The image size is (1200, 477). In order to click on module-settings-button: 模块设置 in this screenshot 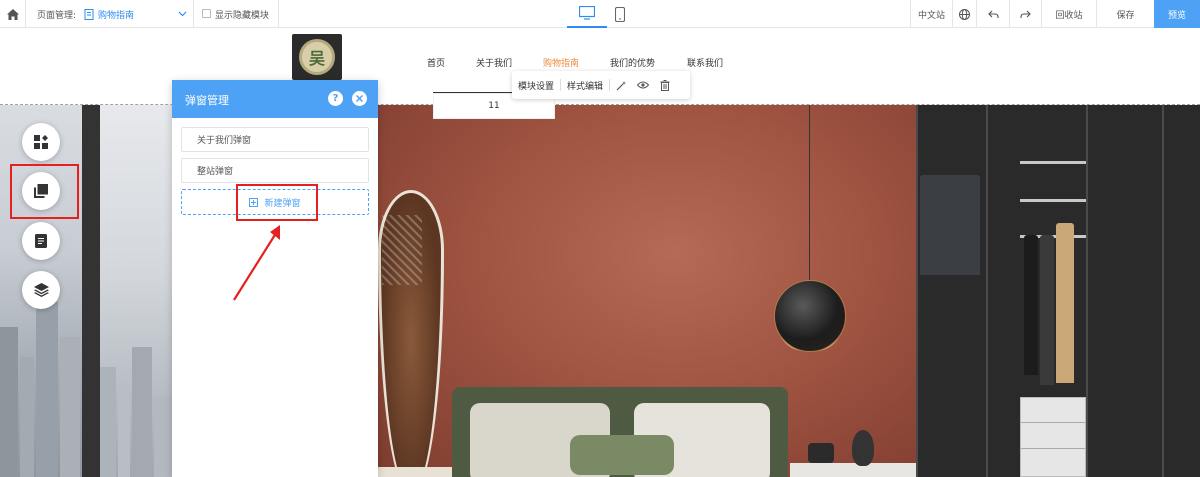, I will do `click(536, 85)`.